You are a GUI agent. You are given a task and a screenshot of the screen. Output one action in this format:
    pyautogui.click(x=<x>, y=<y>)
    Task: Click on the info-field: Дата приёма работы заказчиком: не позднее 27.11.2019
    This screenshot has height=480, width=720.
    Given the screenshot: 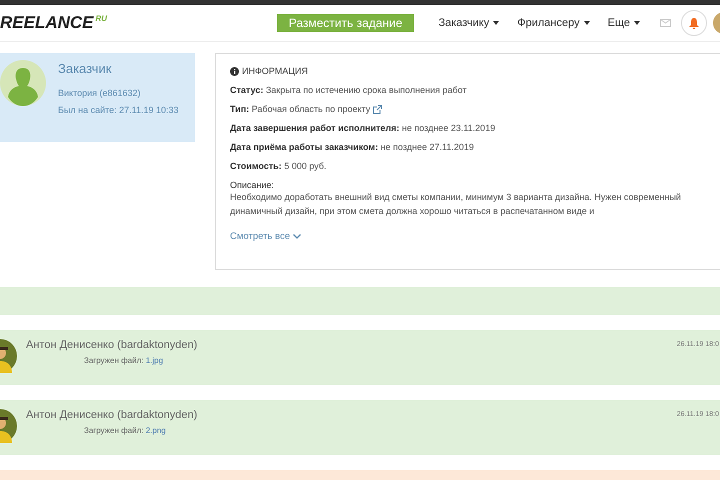 What is the action you would take?
    pyautogui.click(x=352, y=147)
    